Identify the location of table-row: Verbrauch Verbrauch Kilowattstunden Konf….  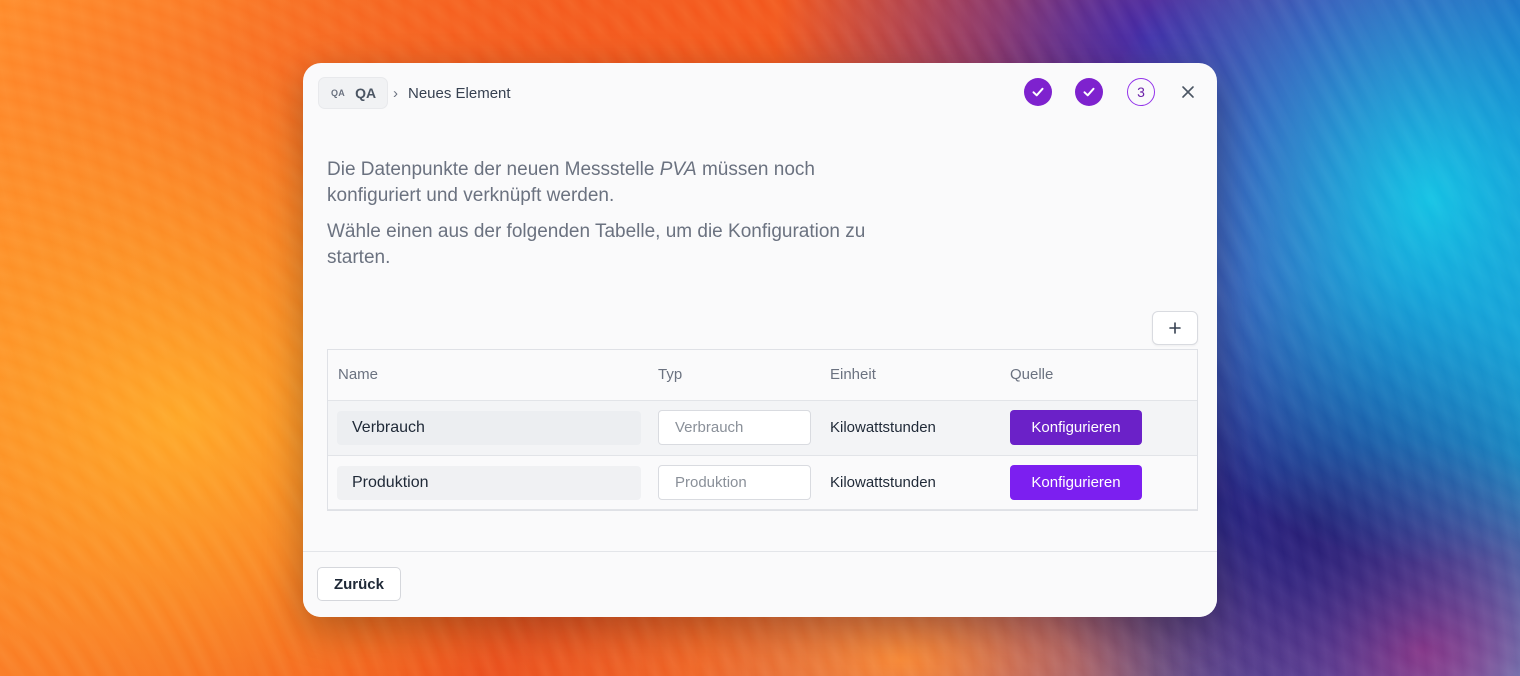
(762, 427).